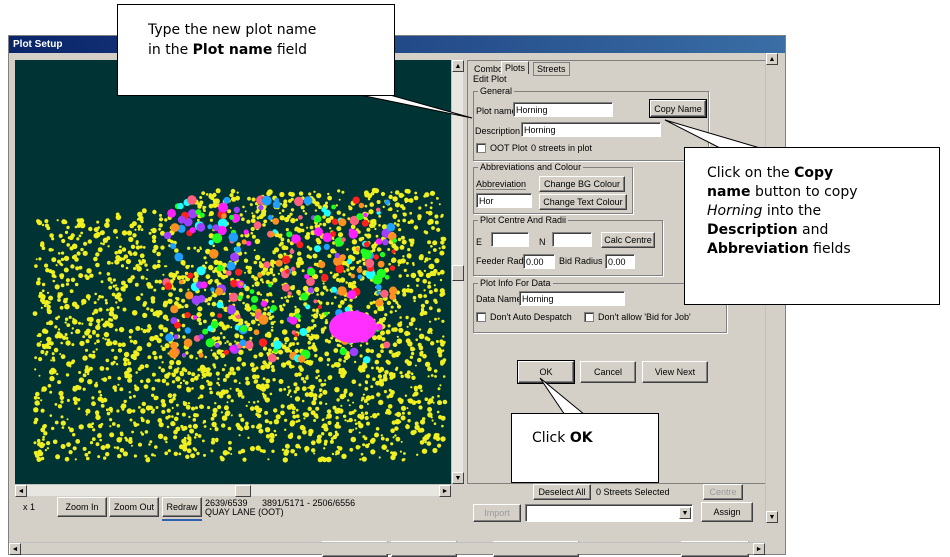 Image resolution: width=950 pixels, height=557 pixels. Describe the element at coordinates (481, 317) in the screenshot. I see `dont-auto-despatch-checkbox` at that location.